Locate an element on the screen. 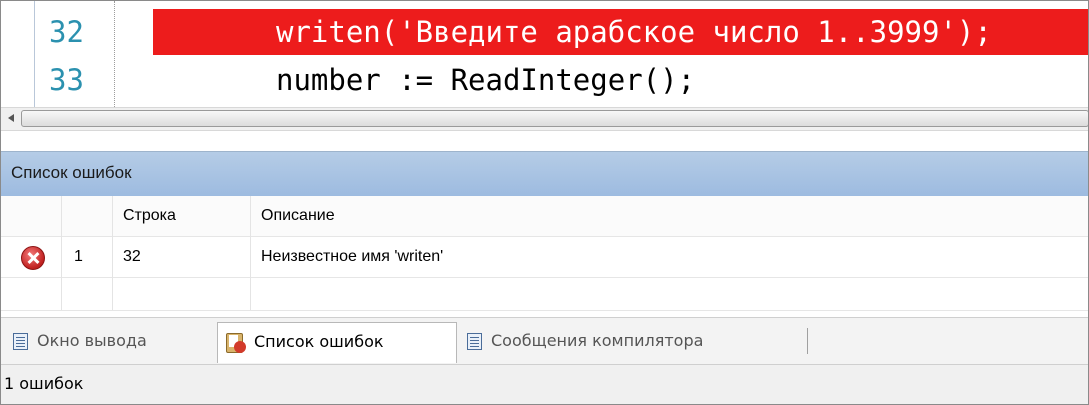  tab-separator is located at coordinates (807, 341).